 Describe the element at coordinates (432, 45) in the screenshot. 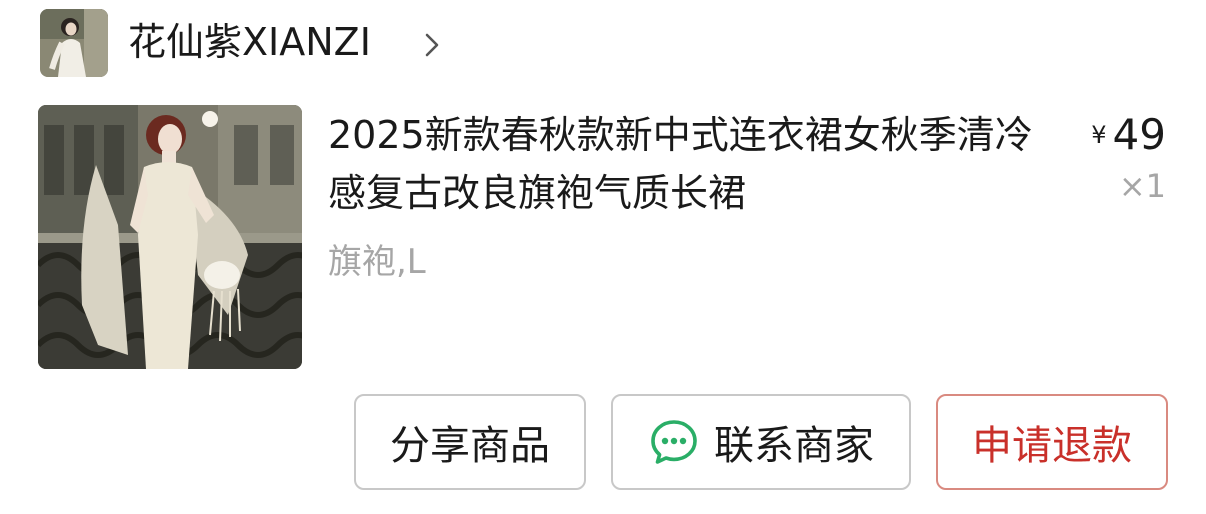

I see `chevron-right-icon` at that location.